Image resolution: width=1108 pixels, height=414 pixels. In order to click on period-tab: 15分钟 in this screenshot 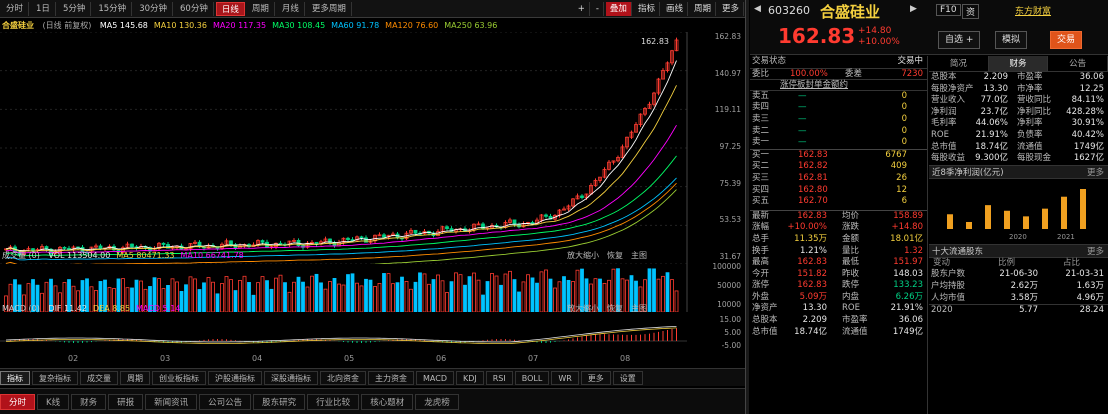, I will do `click(113, 8)`.